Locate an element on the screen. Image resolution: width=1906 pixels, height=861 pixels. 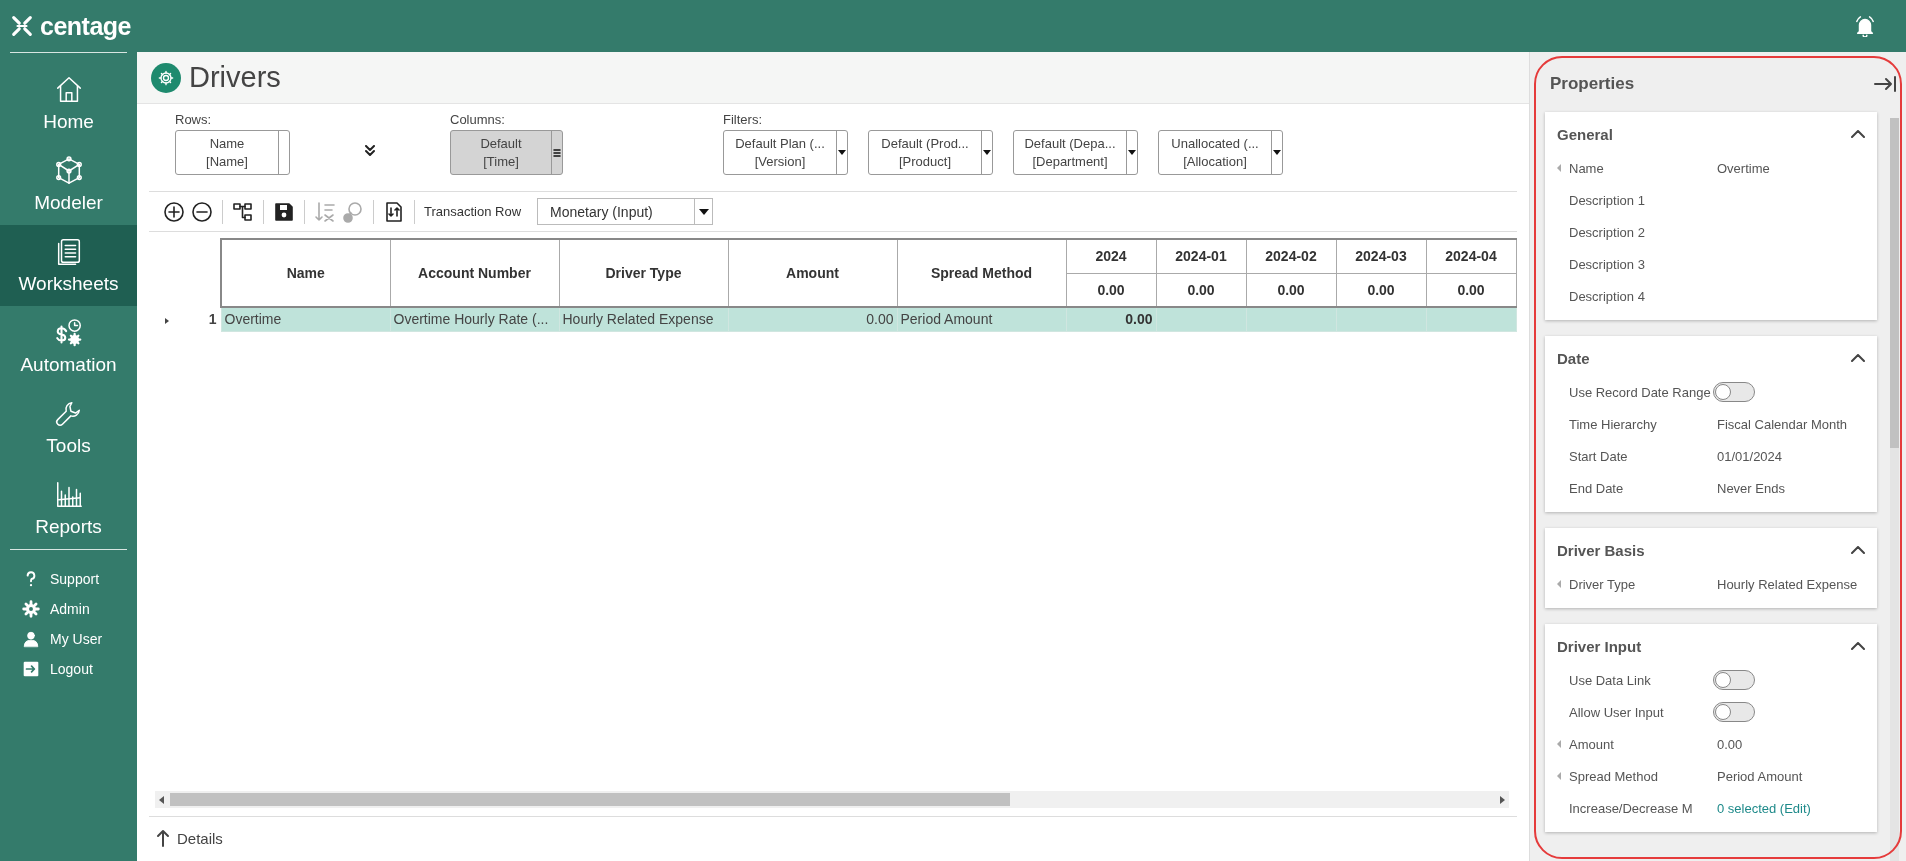
column-header: 2024 is located at coordinates (1111, 256).